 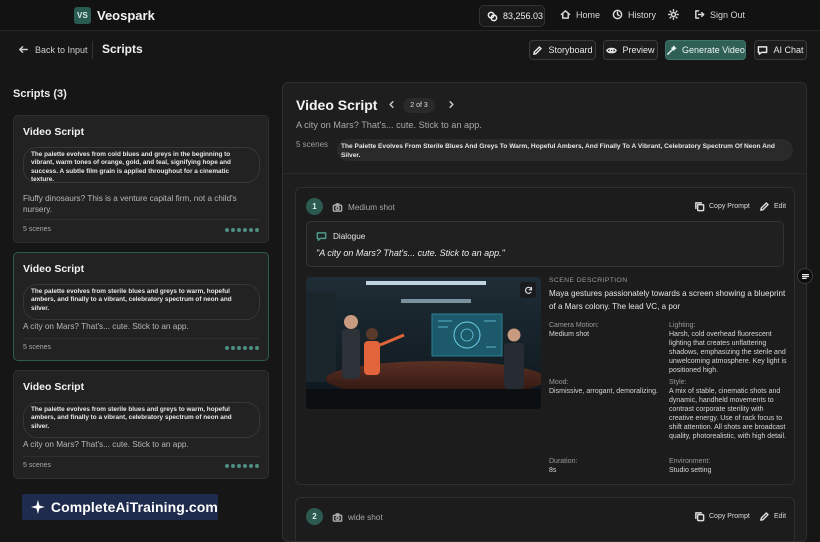 What do you see at coordinates (682, 325) in the screenshot?
I see `lighting-label: Lighting:` at bounding box center [682, 325].